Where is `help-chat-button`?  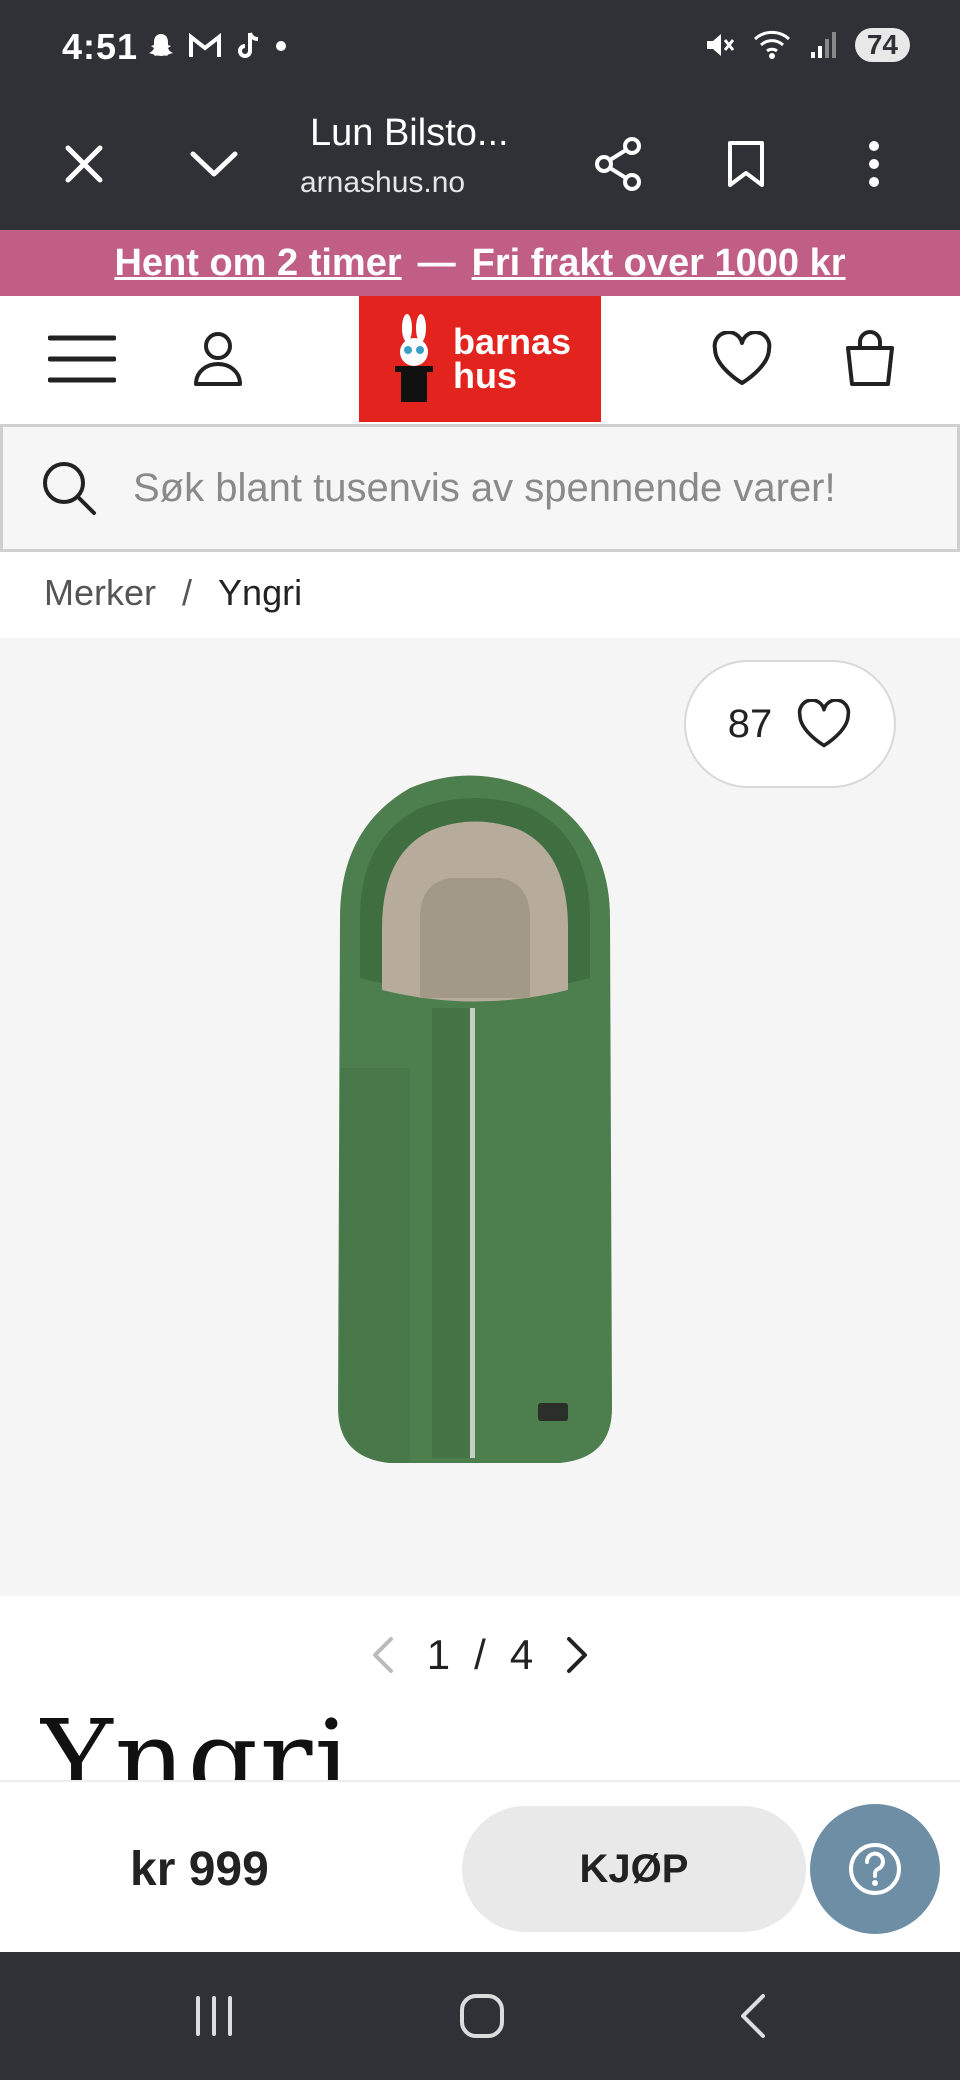
help-chat-button is located at coordinates (875, 1869).